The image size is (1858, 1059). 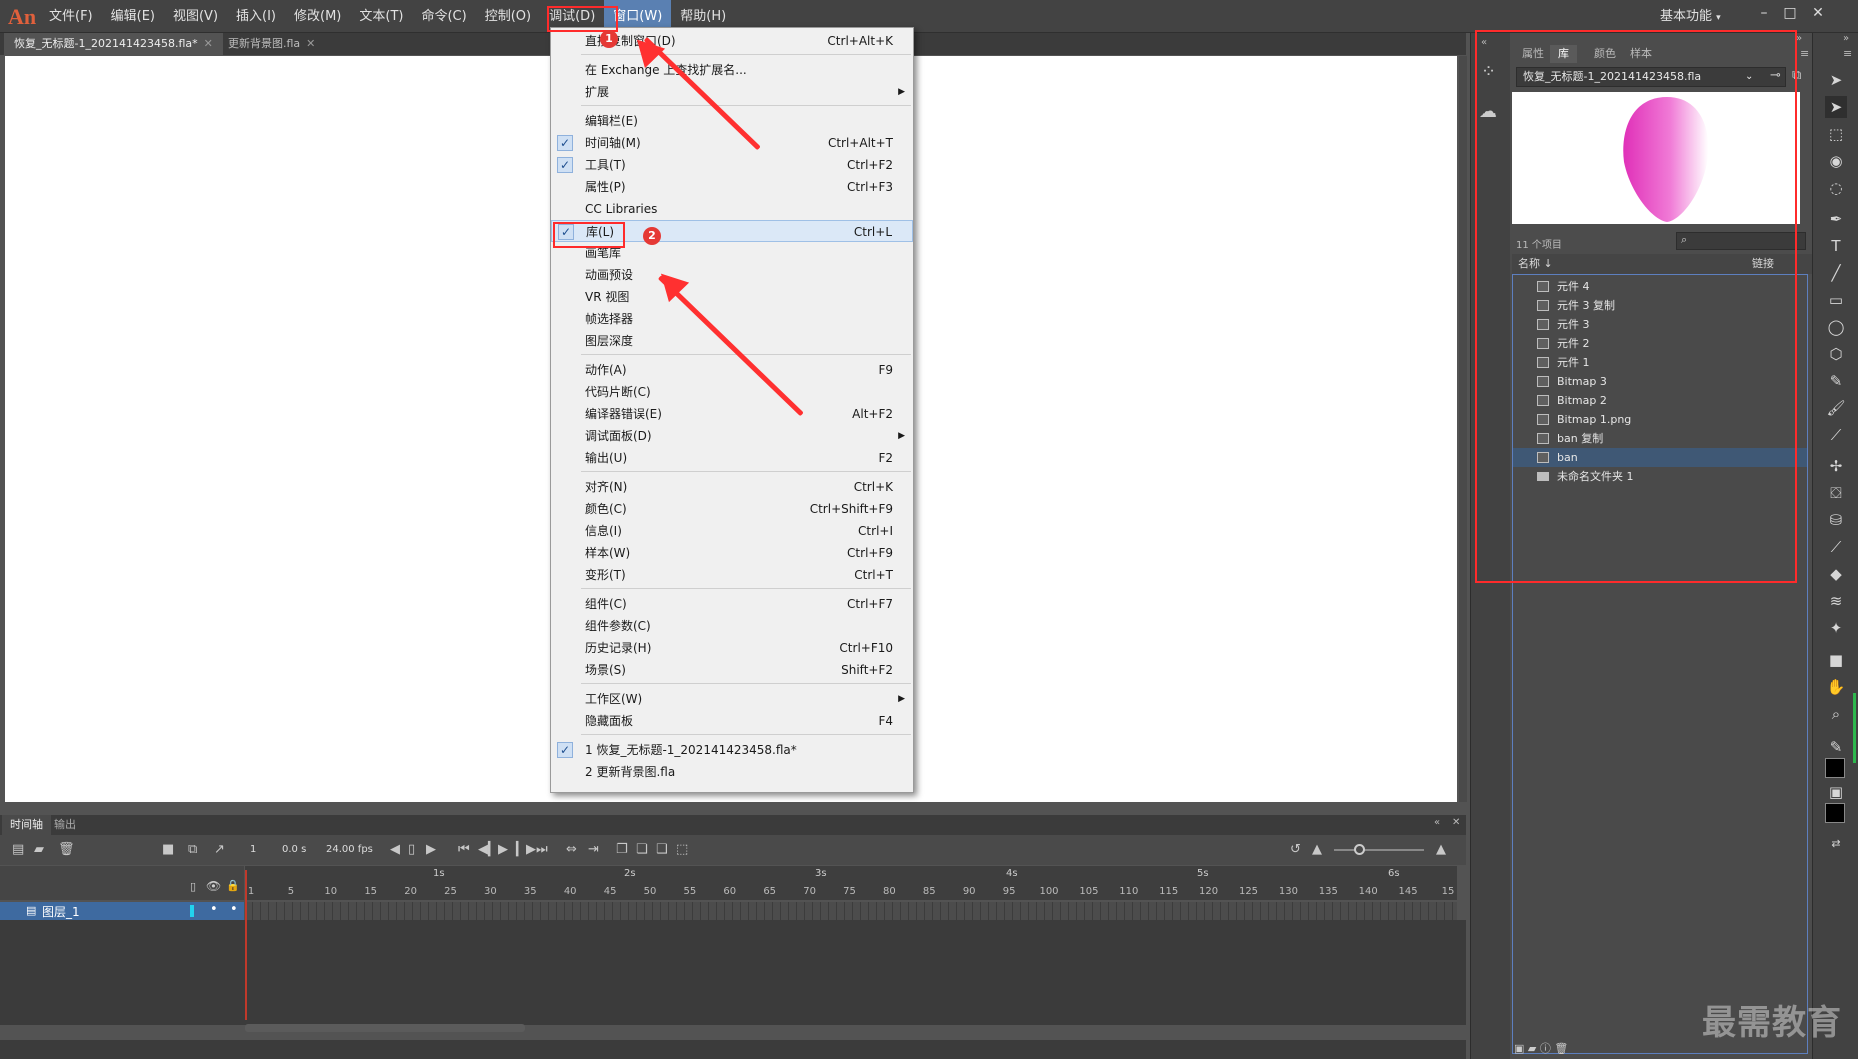 What do you see at coordinates (1836, 134) in the screenshot?
I see `free-transform-icon: ⬚` at bounding box center [1836, 134].